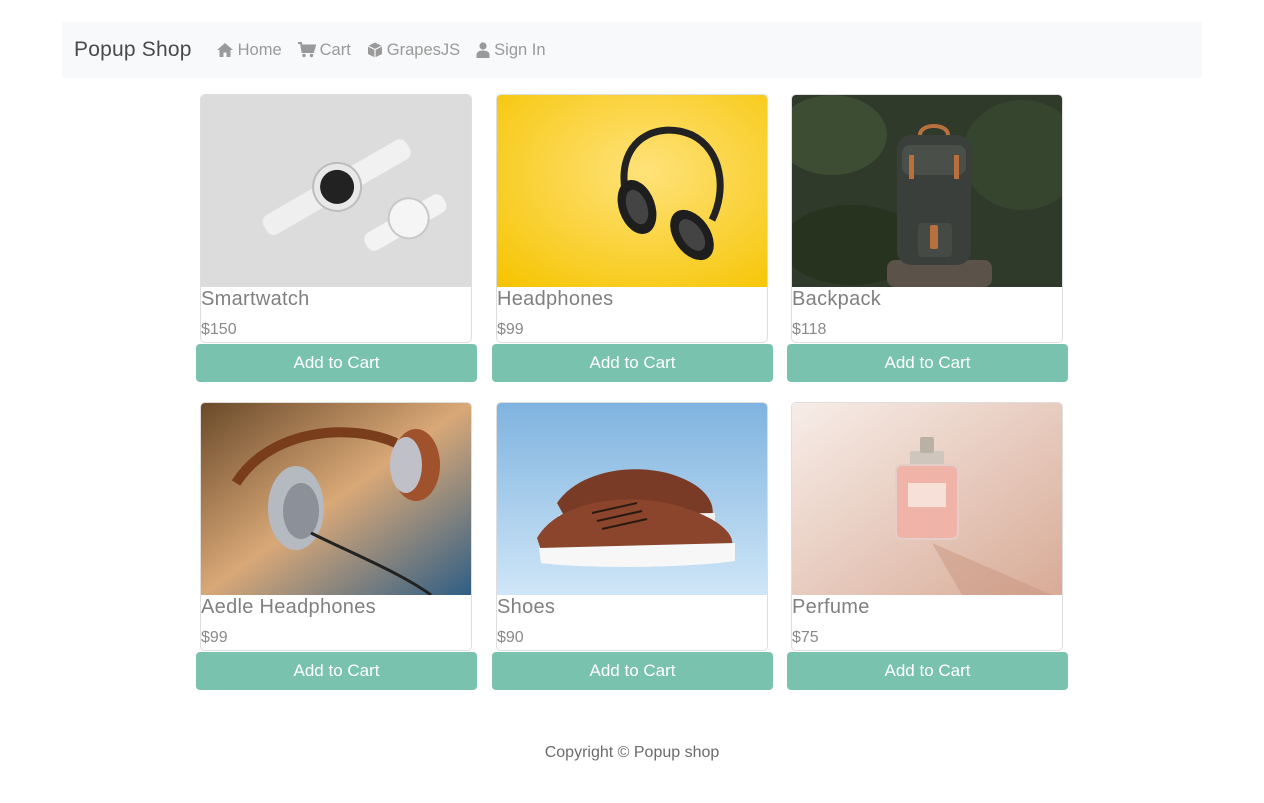 The height and width of the screenshot is (803, 1264). I want to click on product-price: $75, so click(805, 637).